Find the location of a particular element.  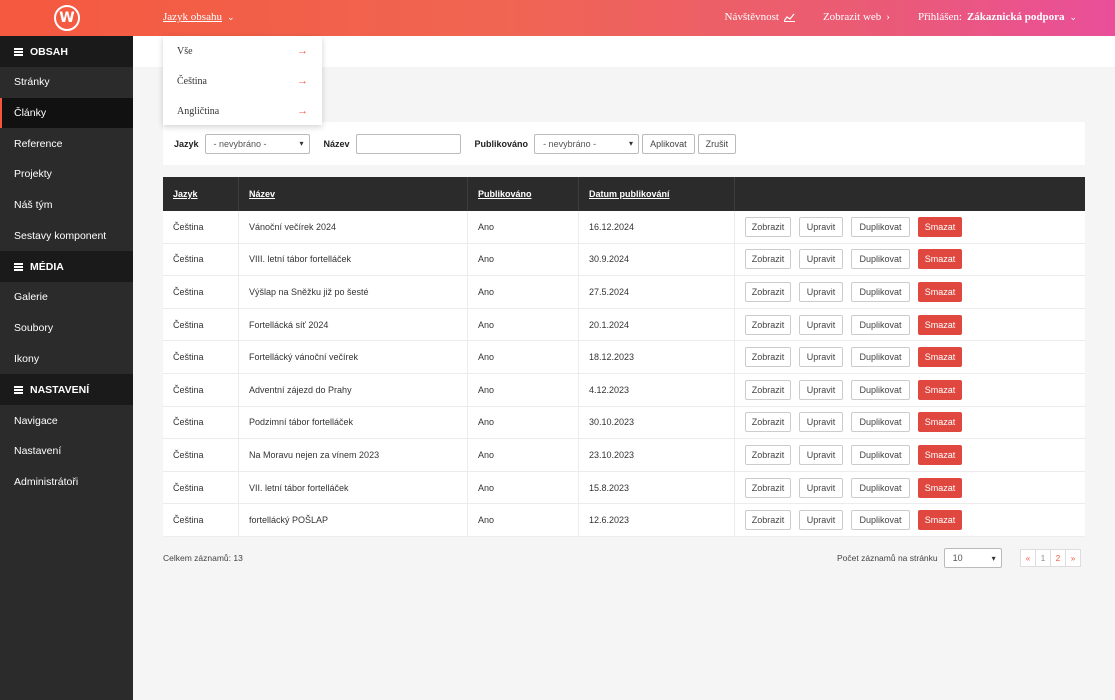

cell-title: Vánoční večírek 2024 is located at coordinates (353, 227).